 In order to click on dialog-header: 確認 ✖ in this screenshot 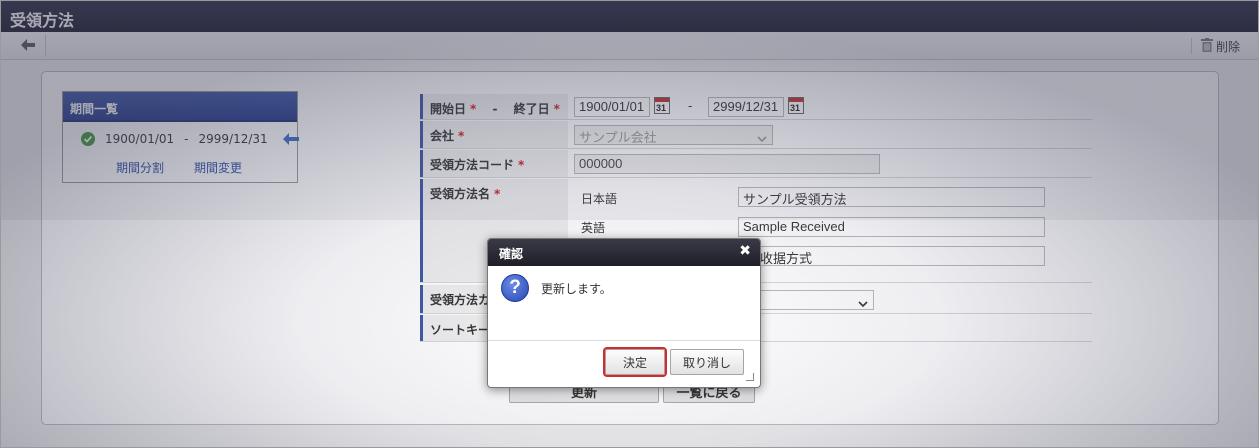, I will do `click(624, 252)`.